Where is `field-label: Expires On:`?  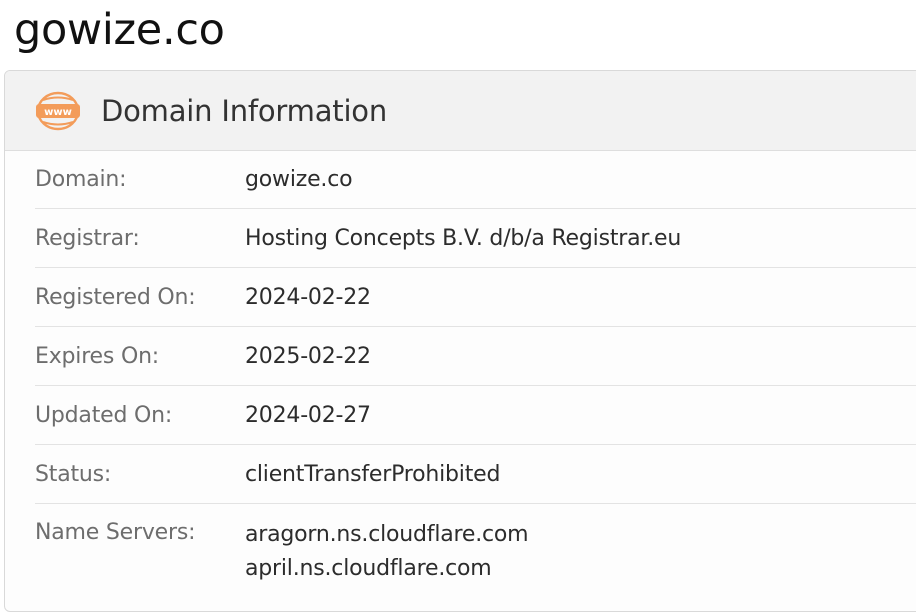 field-label: Expires On: is located at coordinates (97, 356).